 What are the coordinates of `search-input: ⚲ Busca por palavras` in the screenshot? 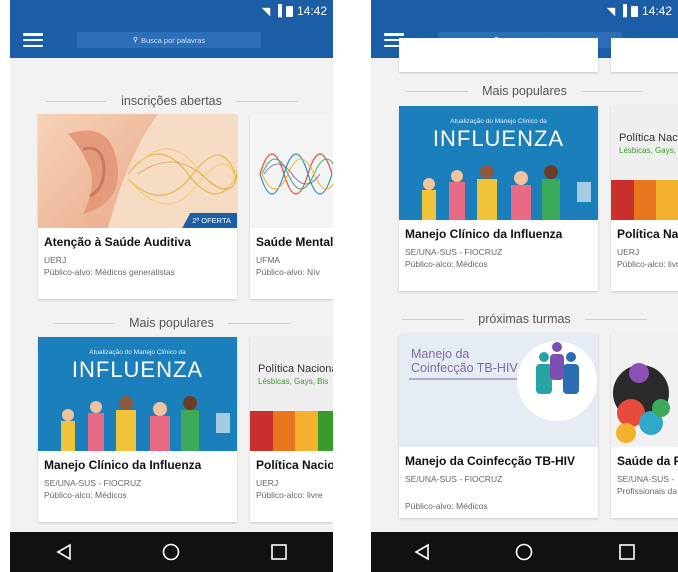 It's located at (169, 40).